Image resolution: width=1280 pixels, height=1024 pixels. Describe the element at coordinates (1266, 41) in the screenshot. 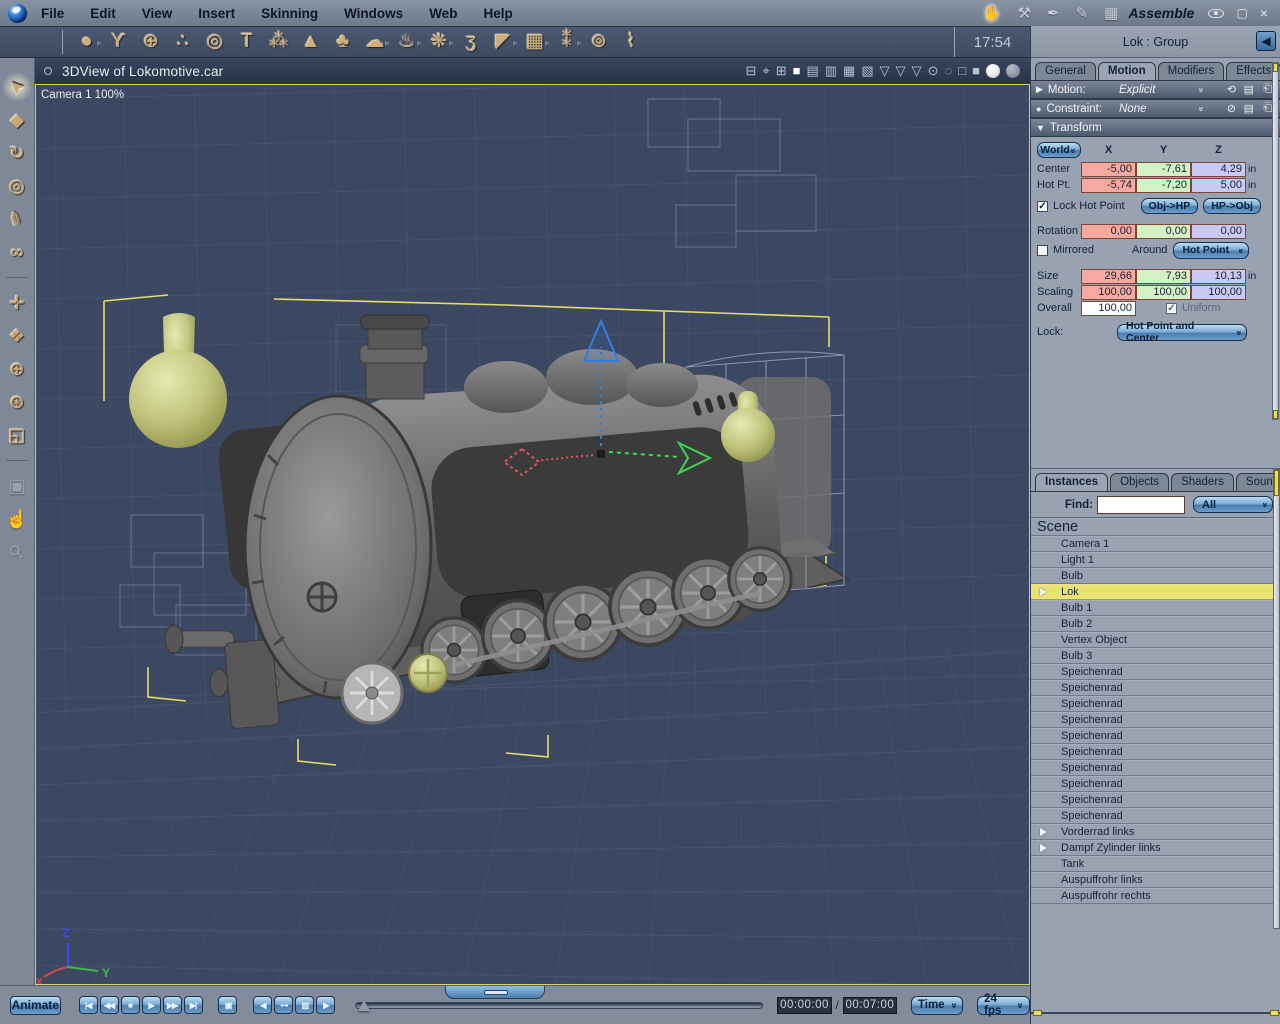

I see `collapse-panel-button: ◀` at that location.